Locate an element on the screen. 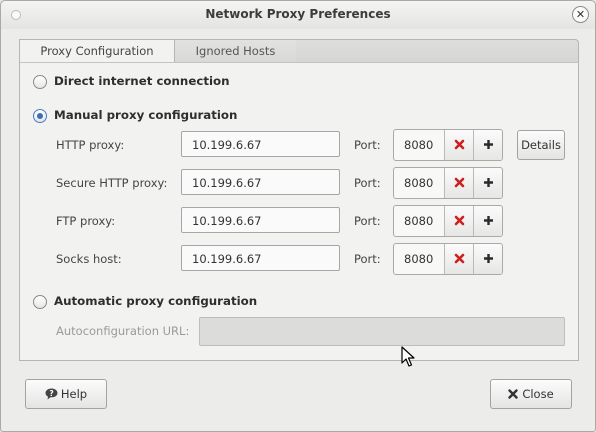  socks-port-value: 8080 is located at coordinates (418, 259).